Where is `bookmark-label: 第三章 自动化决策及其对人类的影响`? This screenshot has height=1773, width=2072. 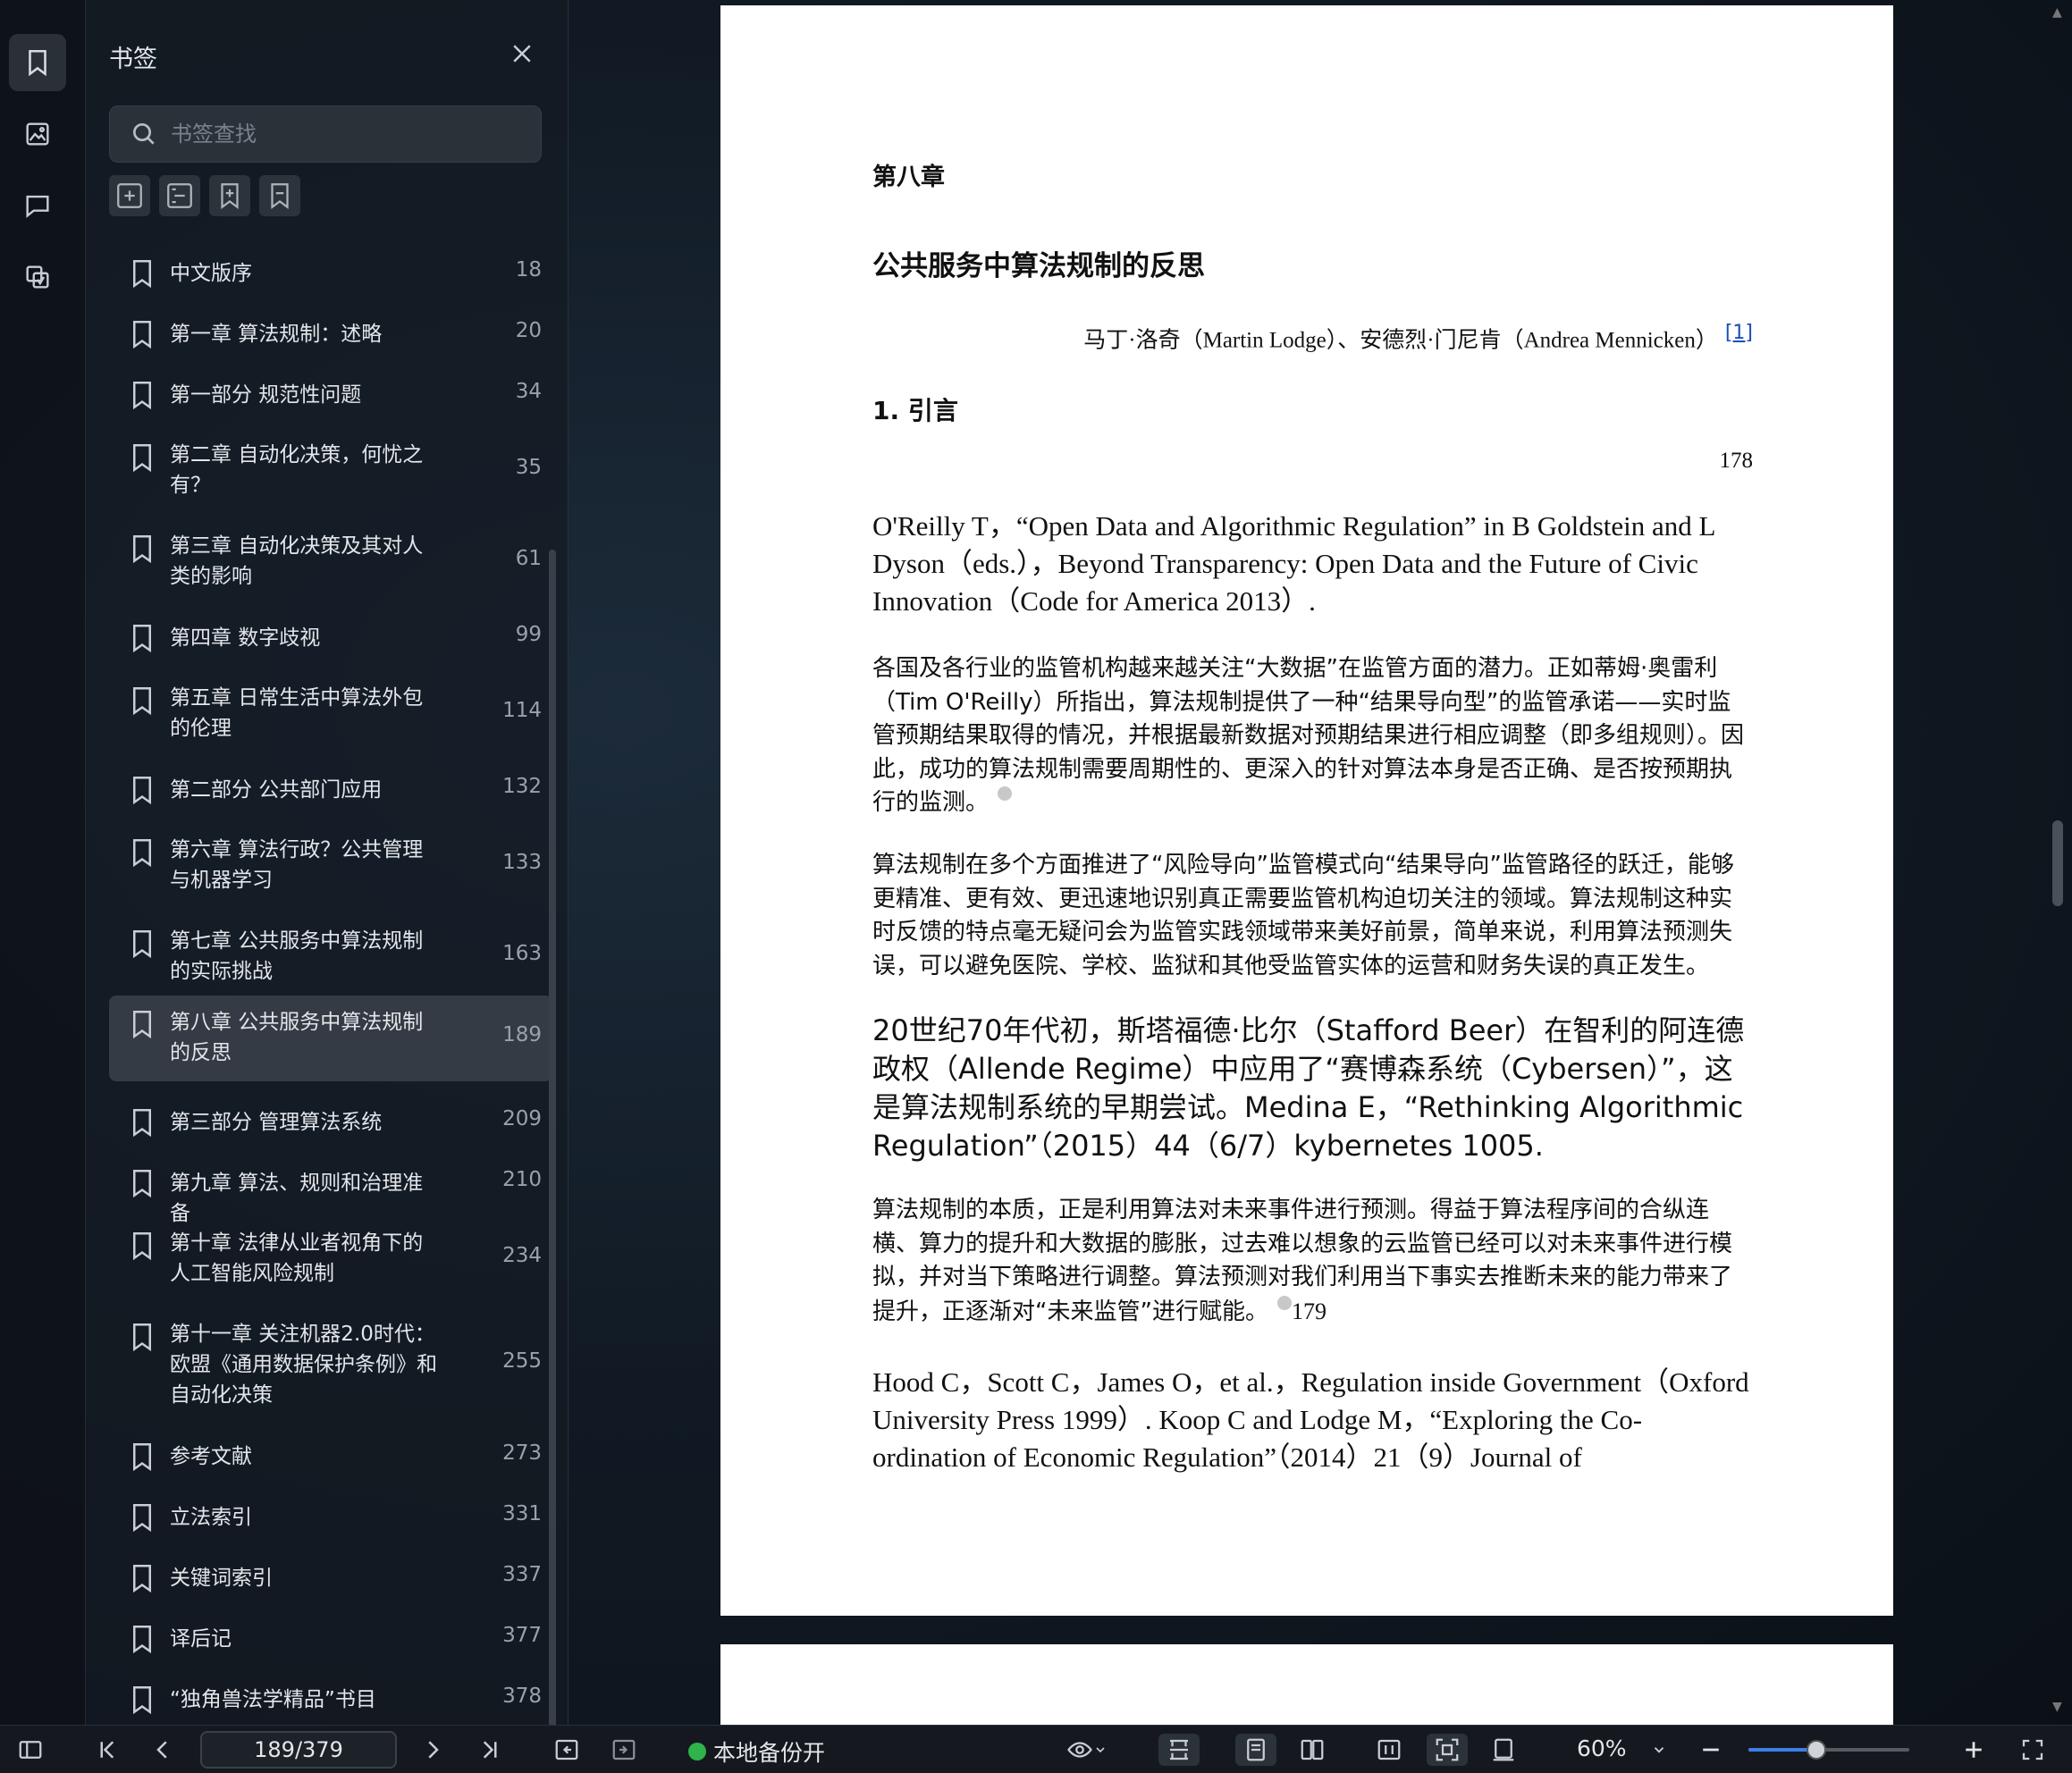
bookmark-label: 第三章 自动化决策及其对人类的影响 is located at coordinates (297, 561).